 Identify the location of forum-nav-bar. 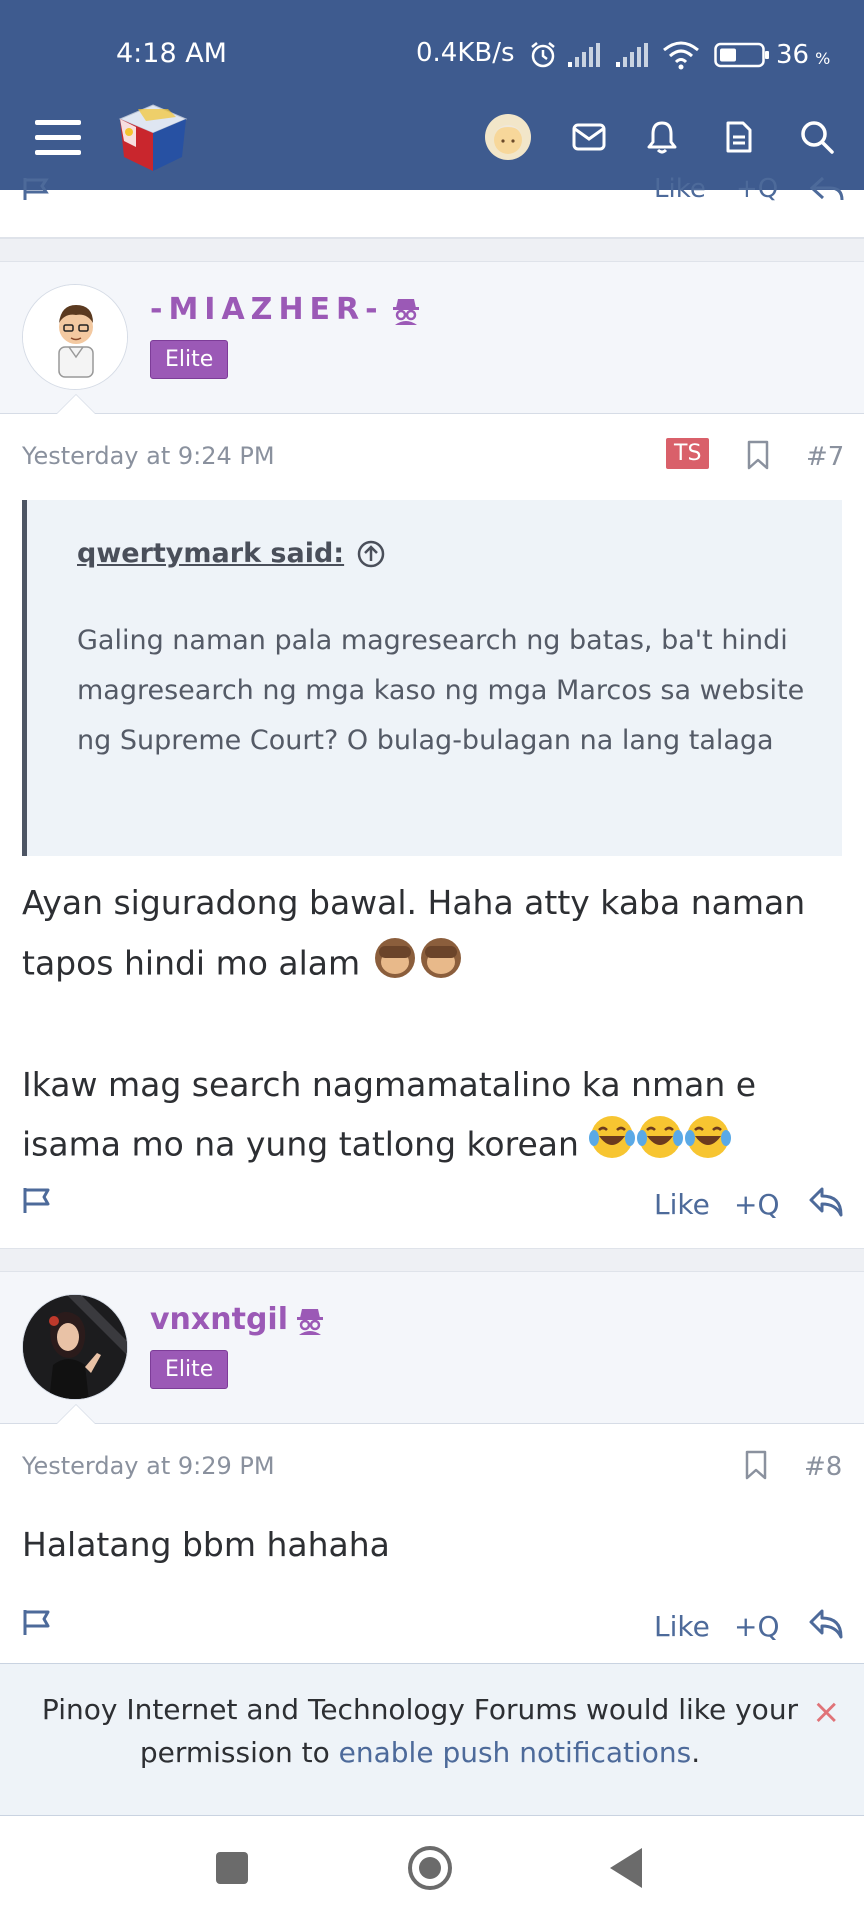
(432, 147).